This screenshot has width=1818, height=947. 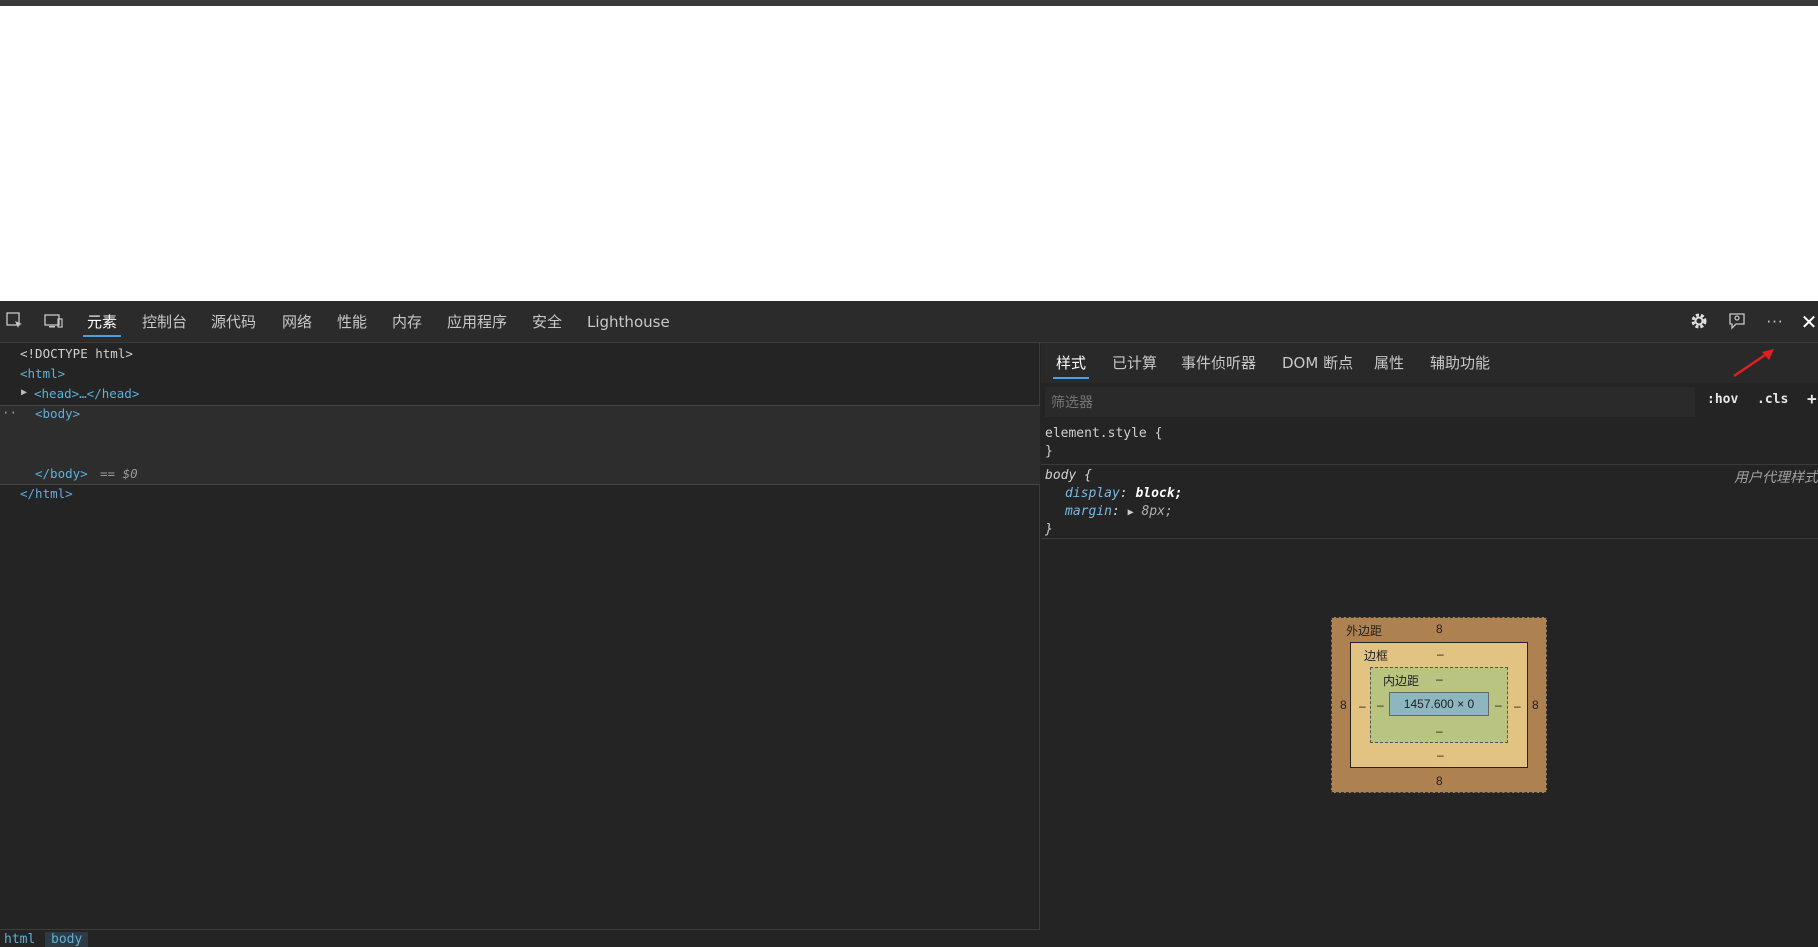 I want to click on body-rule-close: }, so click(x=1049, y=529).